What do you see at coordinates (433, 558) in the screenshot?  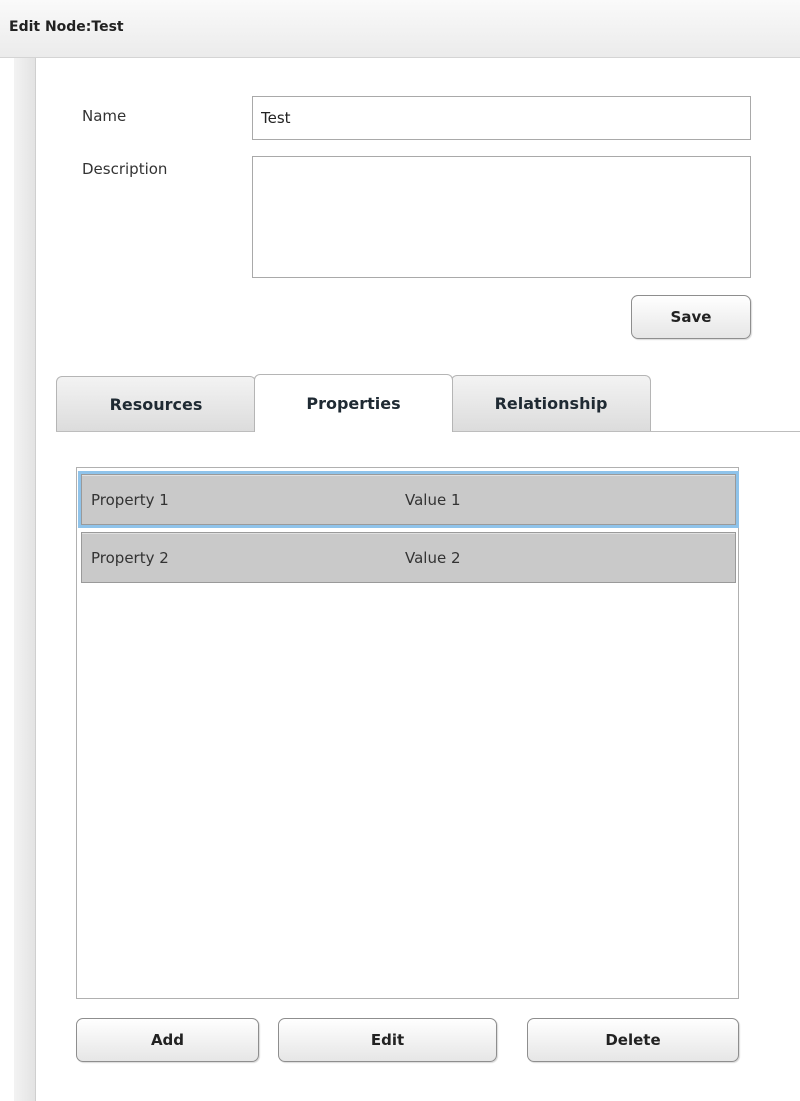 I see `property-value: Value 2` at bounding box center [433, 558].